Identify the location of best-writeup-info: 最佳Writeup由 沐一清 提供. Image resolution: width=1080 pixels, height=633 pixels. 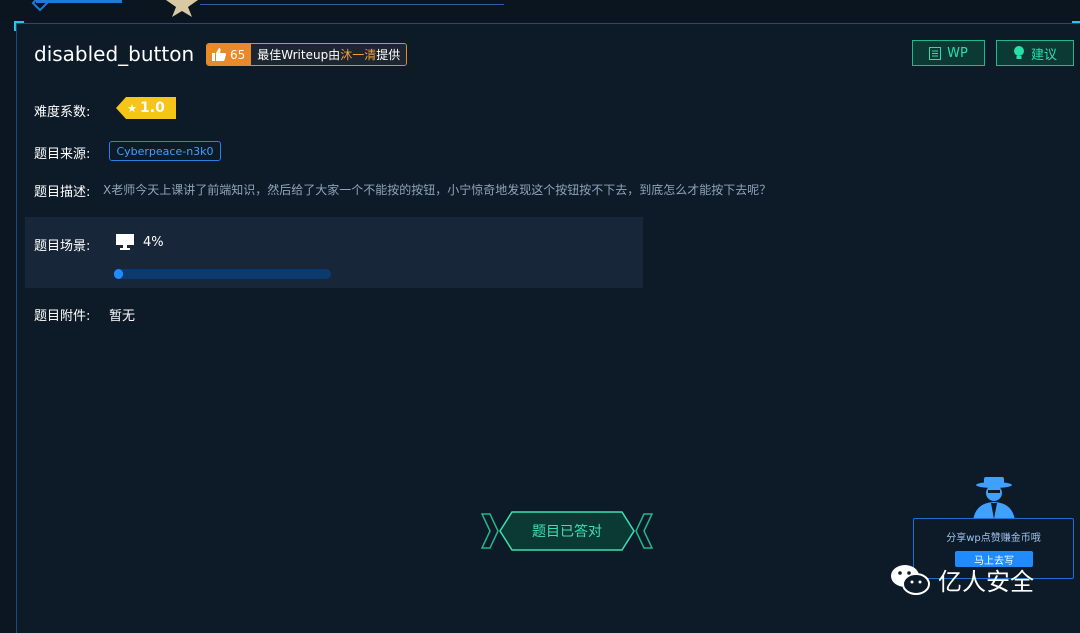
(329, 54).